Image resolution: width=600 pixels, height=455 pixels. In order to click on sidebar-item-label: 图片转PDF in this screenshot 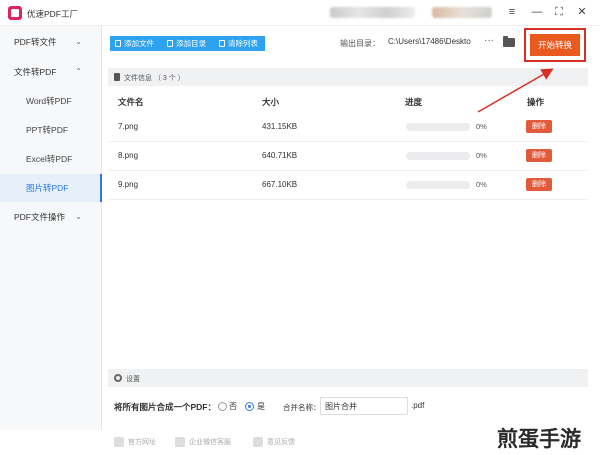, I will do `click(47, 188)`.